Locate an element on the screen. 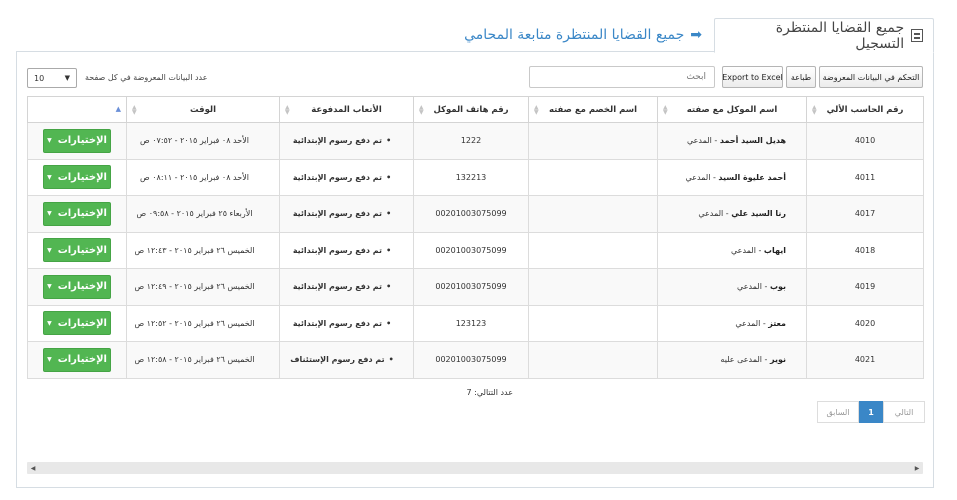 This screenshot has height=500, width=957. column-header: الوقت ▲ ▼ is located at coordinates (203, 109).